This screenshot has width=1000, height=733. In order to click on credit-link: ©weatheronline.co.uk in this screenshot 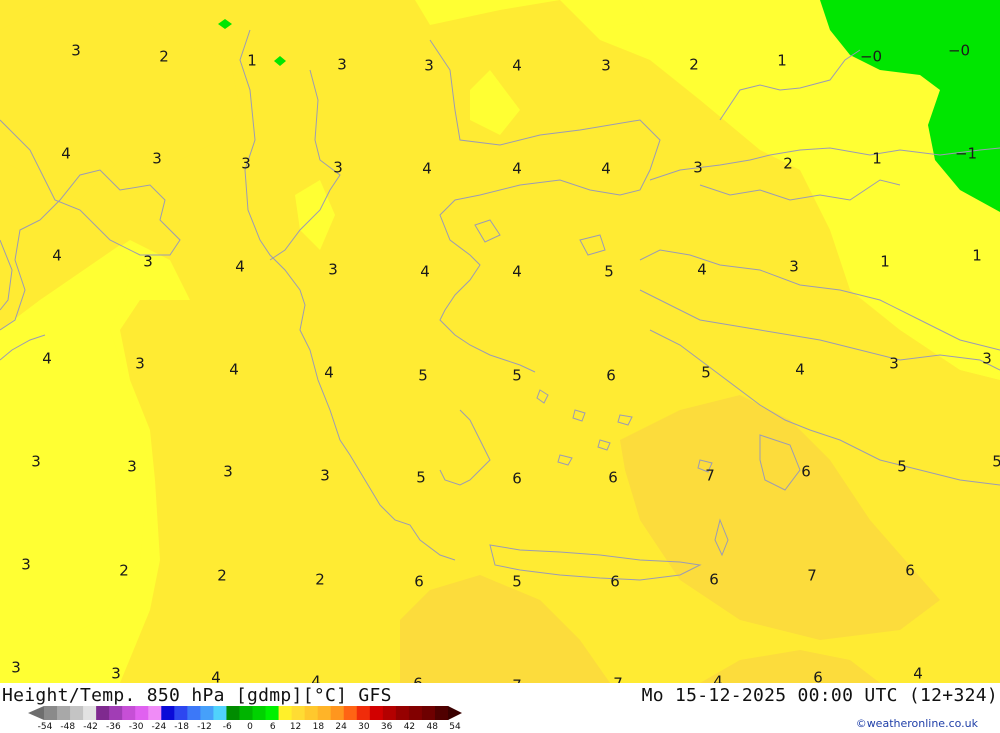, I will do `click(917, 723)`.